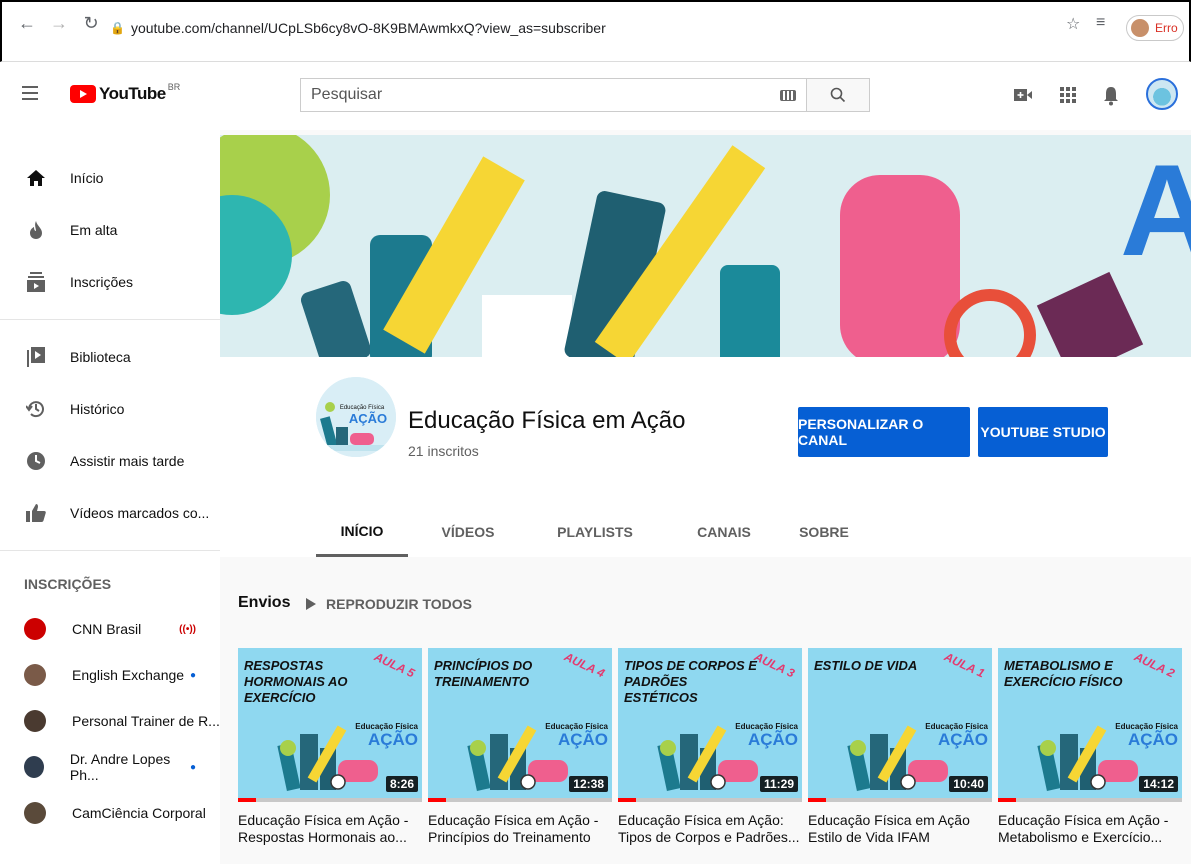  I want to click on library-icon, so click(36, 357).